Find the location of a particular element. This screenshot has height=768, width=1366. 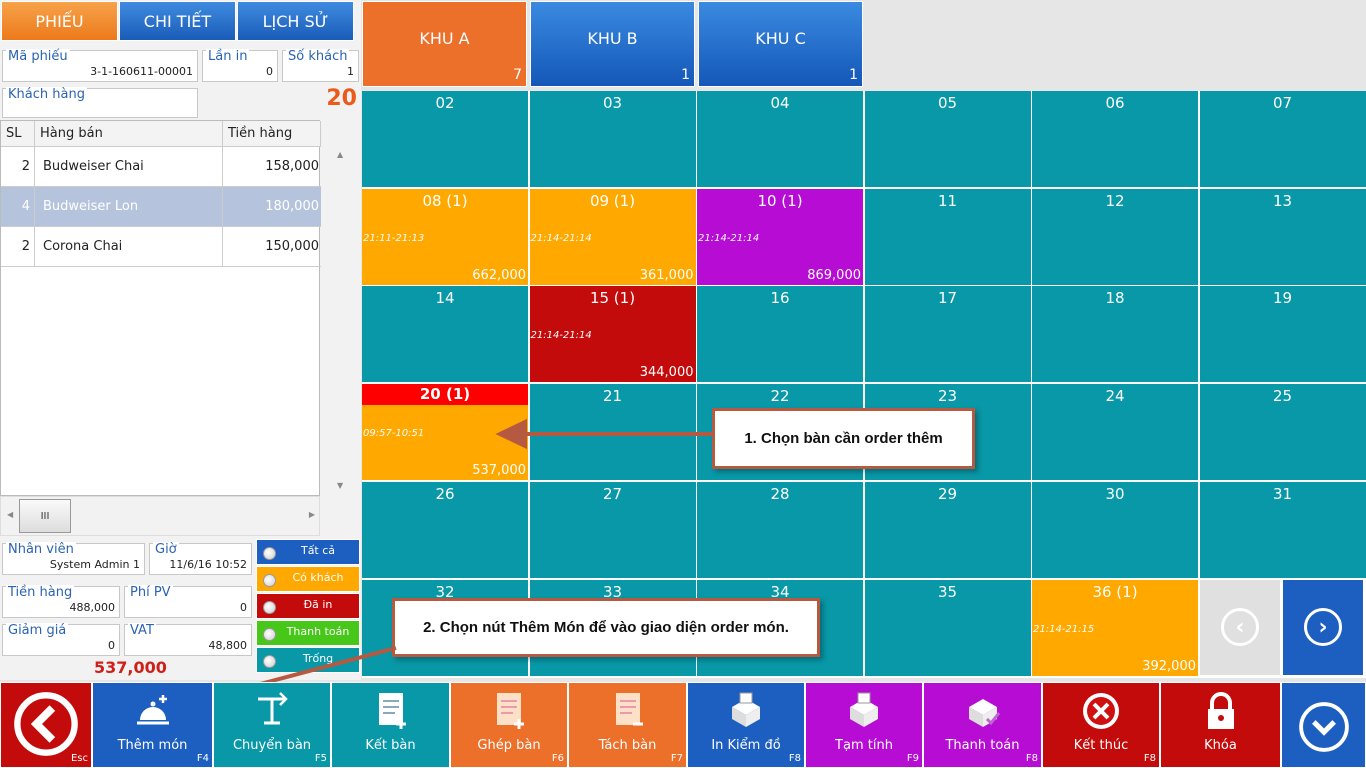

table-tile: 18 is located at coordinates (1115, 334).